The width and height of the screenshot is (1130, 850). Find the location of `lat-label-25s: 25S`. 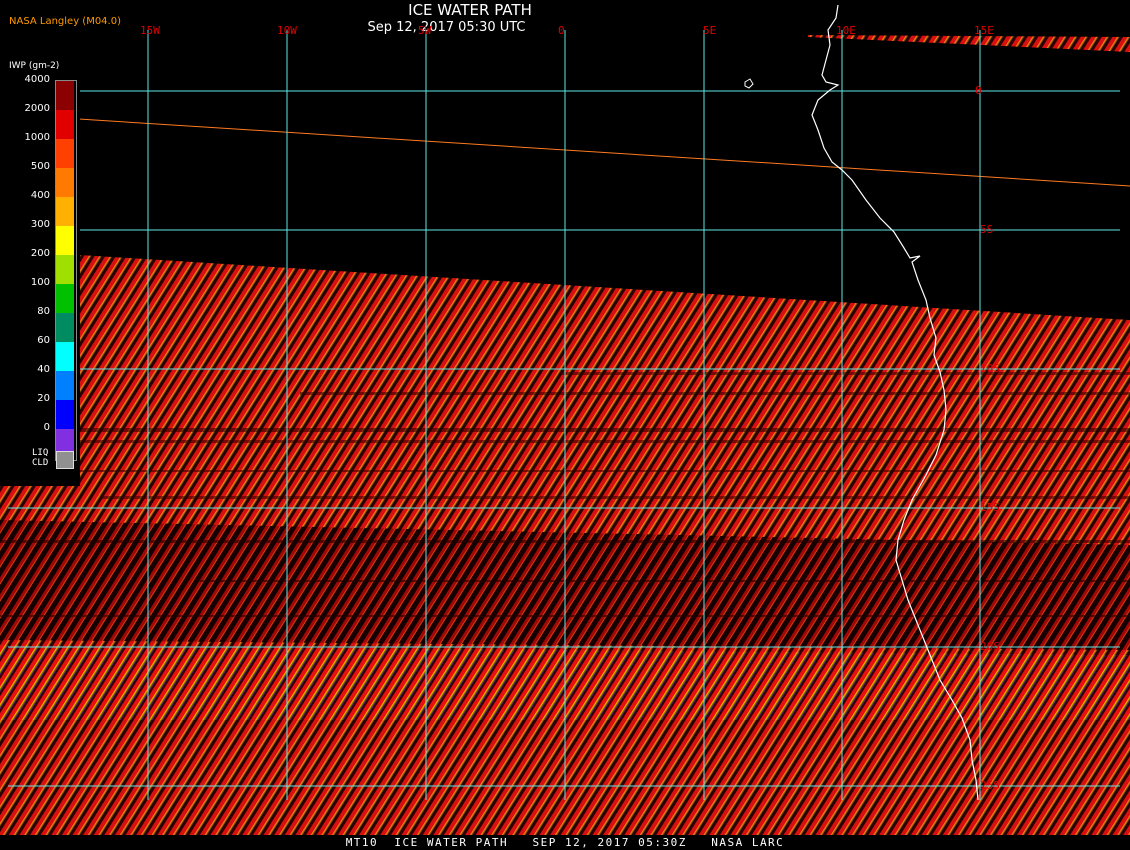

lat-label-25s: 25S is located at coordinates (990, 785).